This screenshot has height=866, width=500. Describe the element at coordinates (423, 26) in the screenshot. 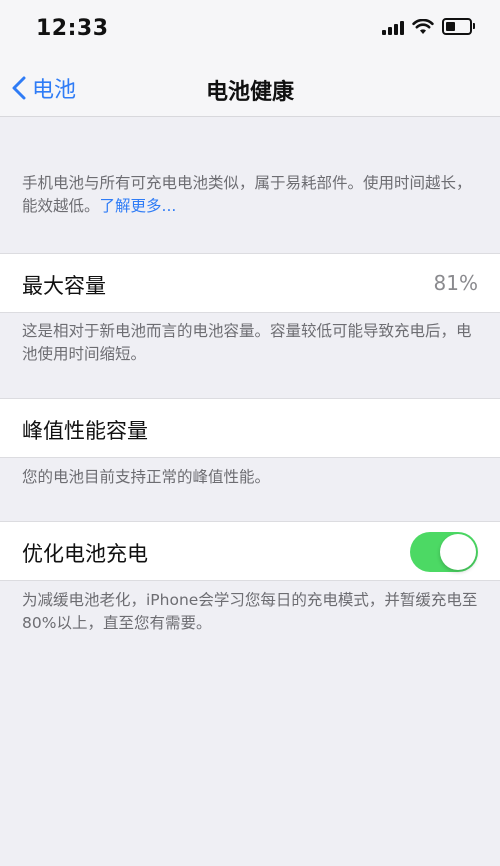

I see `wifi-icon` at that location.